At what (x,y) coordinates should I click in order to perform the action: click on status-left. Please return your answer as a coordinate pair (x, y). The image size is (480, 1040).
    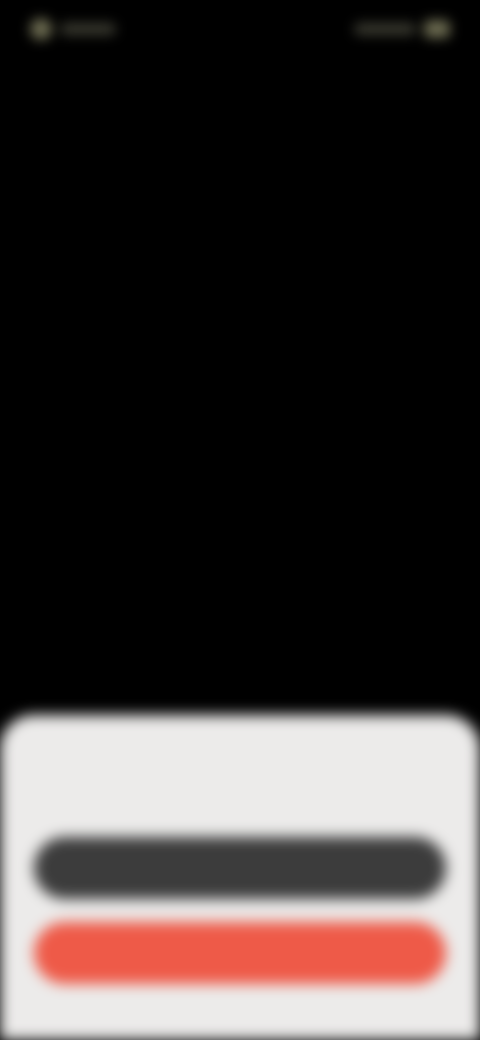
    Looking at the image, I should click on (75, 29).